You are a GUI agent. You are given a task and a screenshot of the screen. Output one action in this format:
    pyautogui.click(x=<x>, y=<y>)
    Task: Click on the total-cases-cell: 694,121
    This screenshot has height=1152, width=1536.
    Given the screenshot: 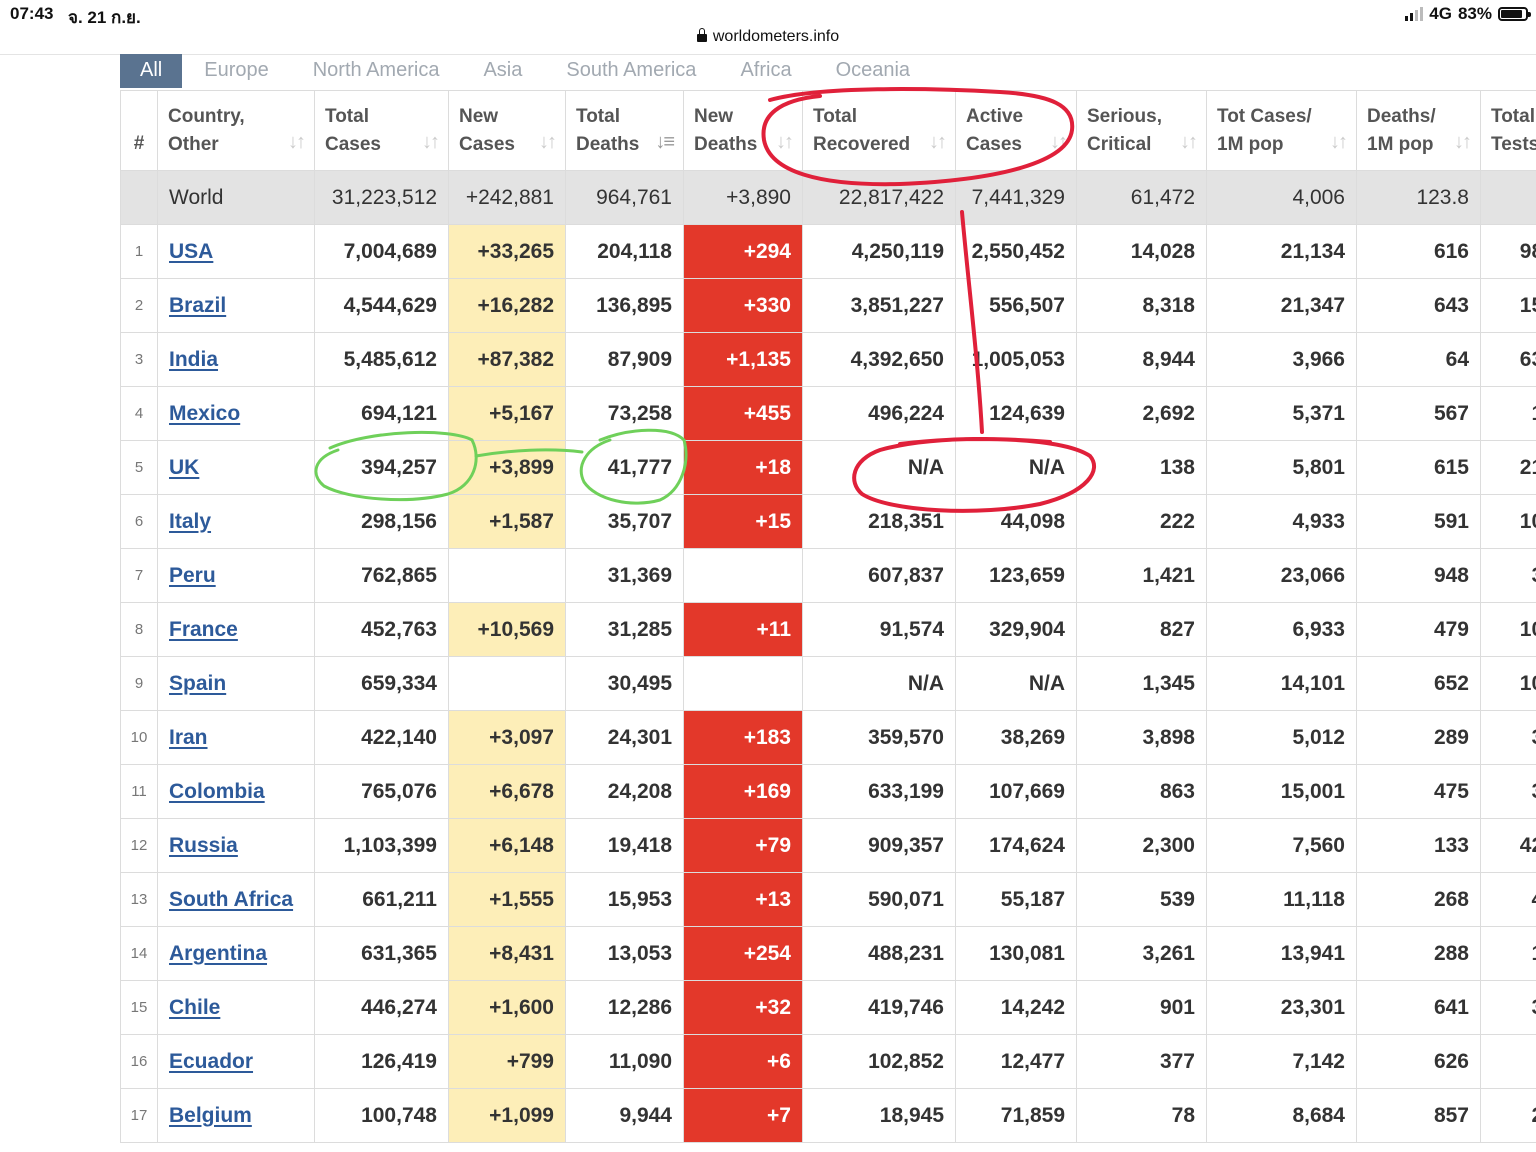 What is the action you would take?
    pyautogui.click(x=381, y=413)
    